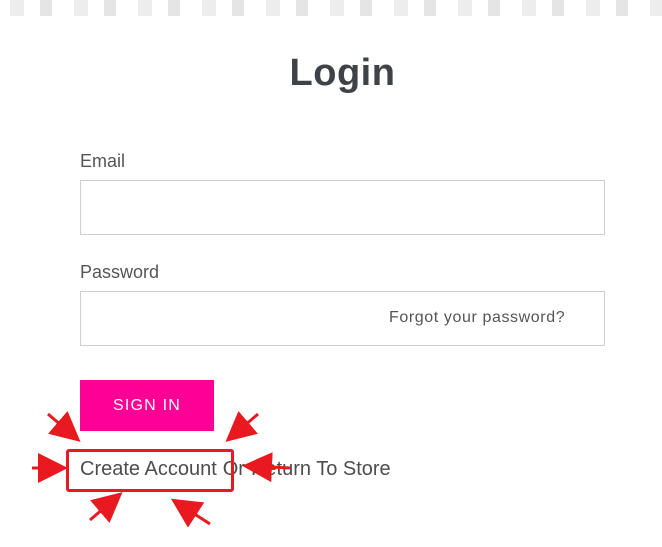 Image resolution: width=662 pixels, height=547 pixels. I want to click on account-links: Create Account Or Return To Store, so click(235, 469).